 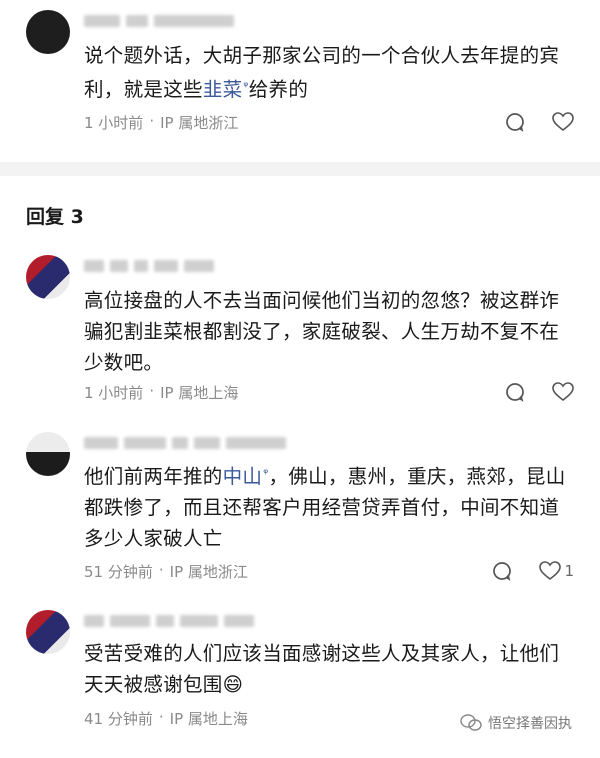 I want to click on keyword-link: 中山ᵠ, so click(x=246, y=476).